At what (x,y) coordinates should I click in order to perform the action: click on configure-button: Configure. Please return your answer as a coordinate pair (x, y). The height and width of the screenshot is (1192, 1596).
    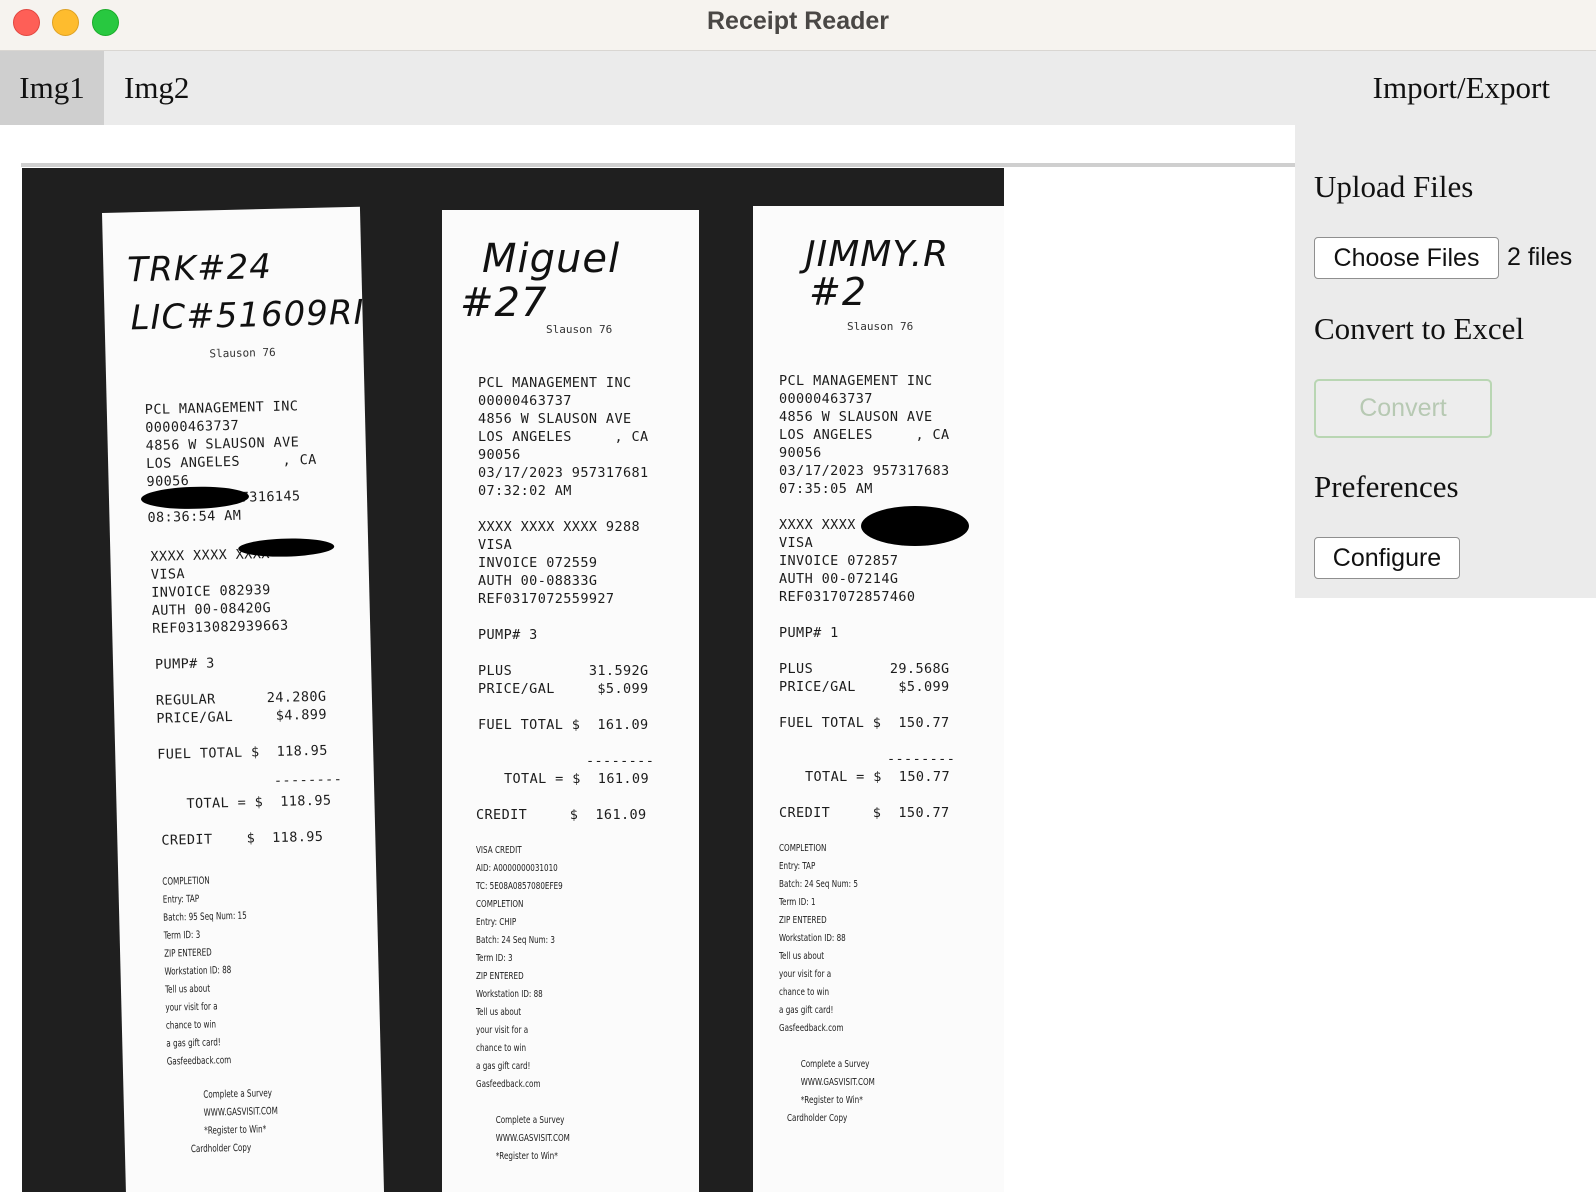
    Looking at the image, I should click on (1387, 558).